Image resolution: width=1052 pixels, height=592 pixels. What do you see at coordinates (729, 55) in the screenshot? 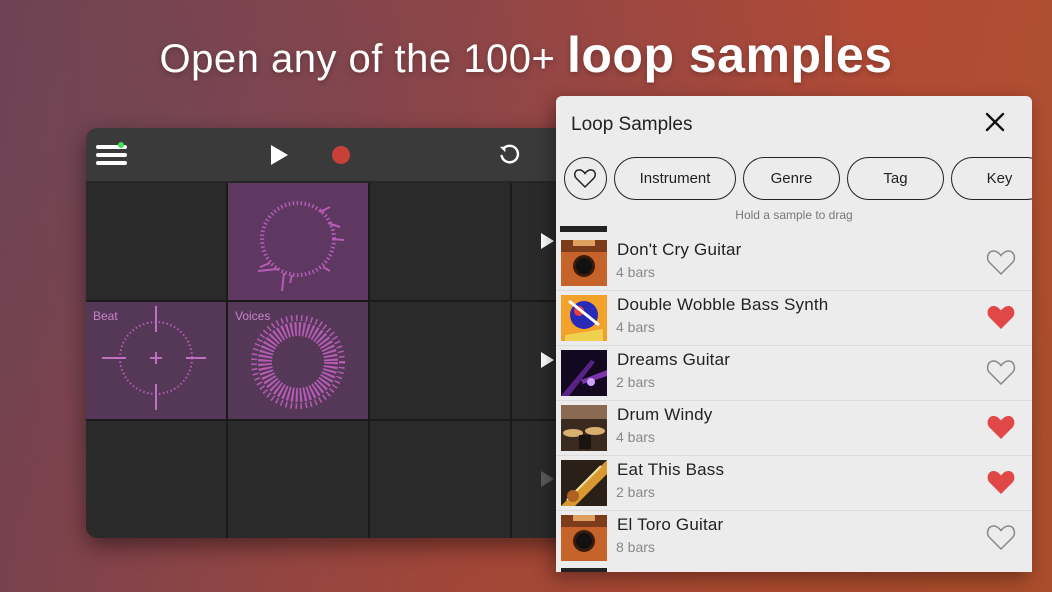
I see `headline-bold: loop samples` at bounding box center [729, 55].